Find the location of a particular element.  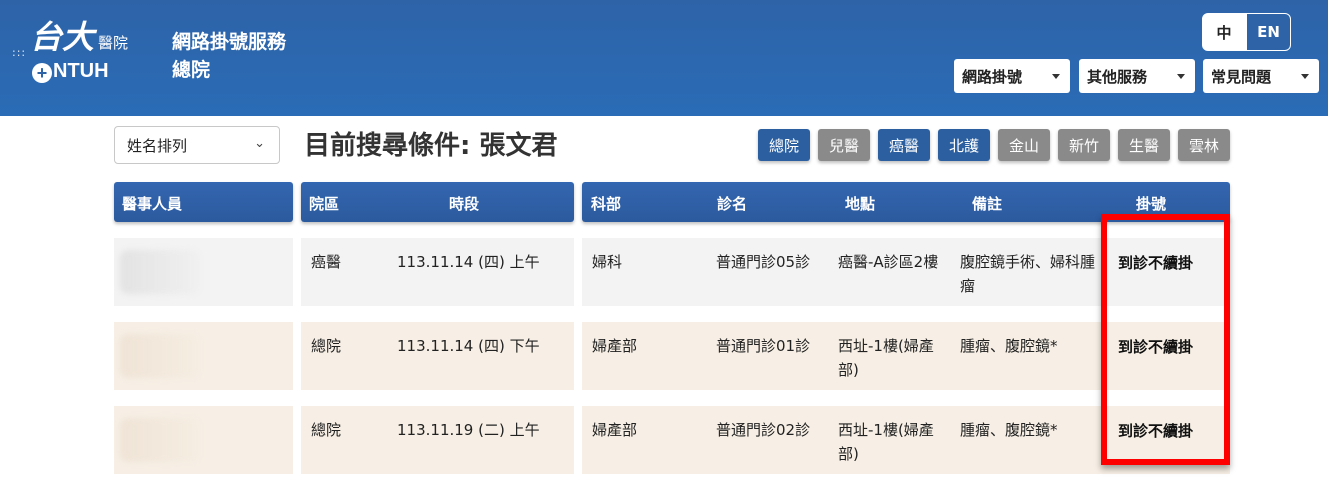

header-register: 掛號 is located at coordinates (1151, 204).